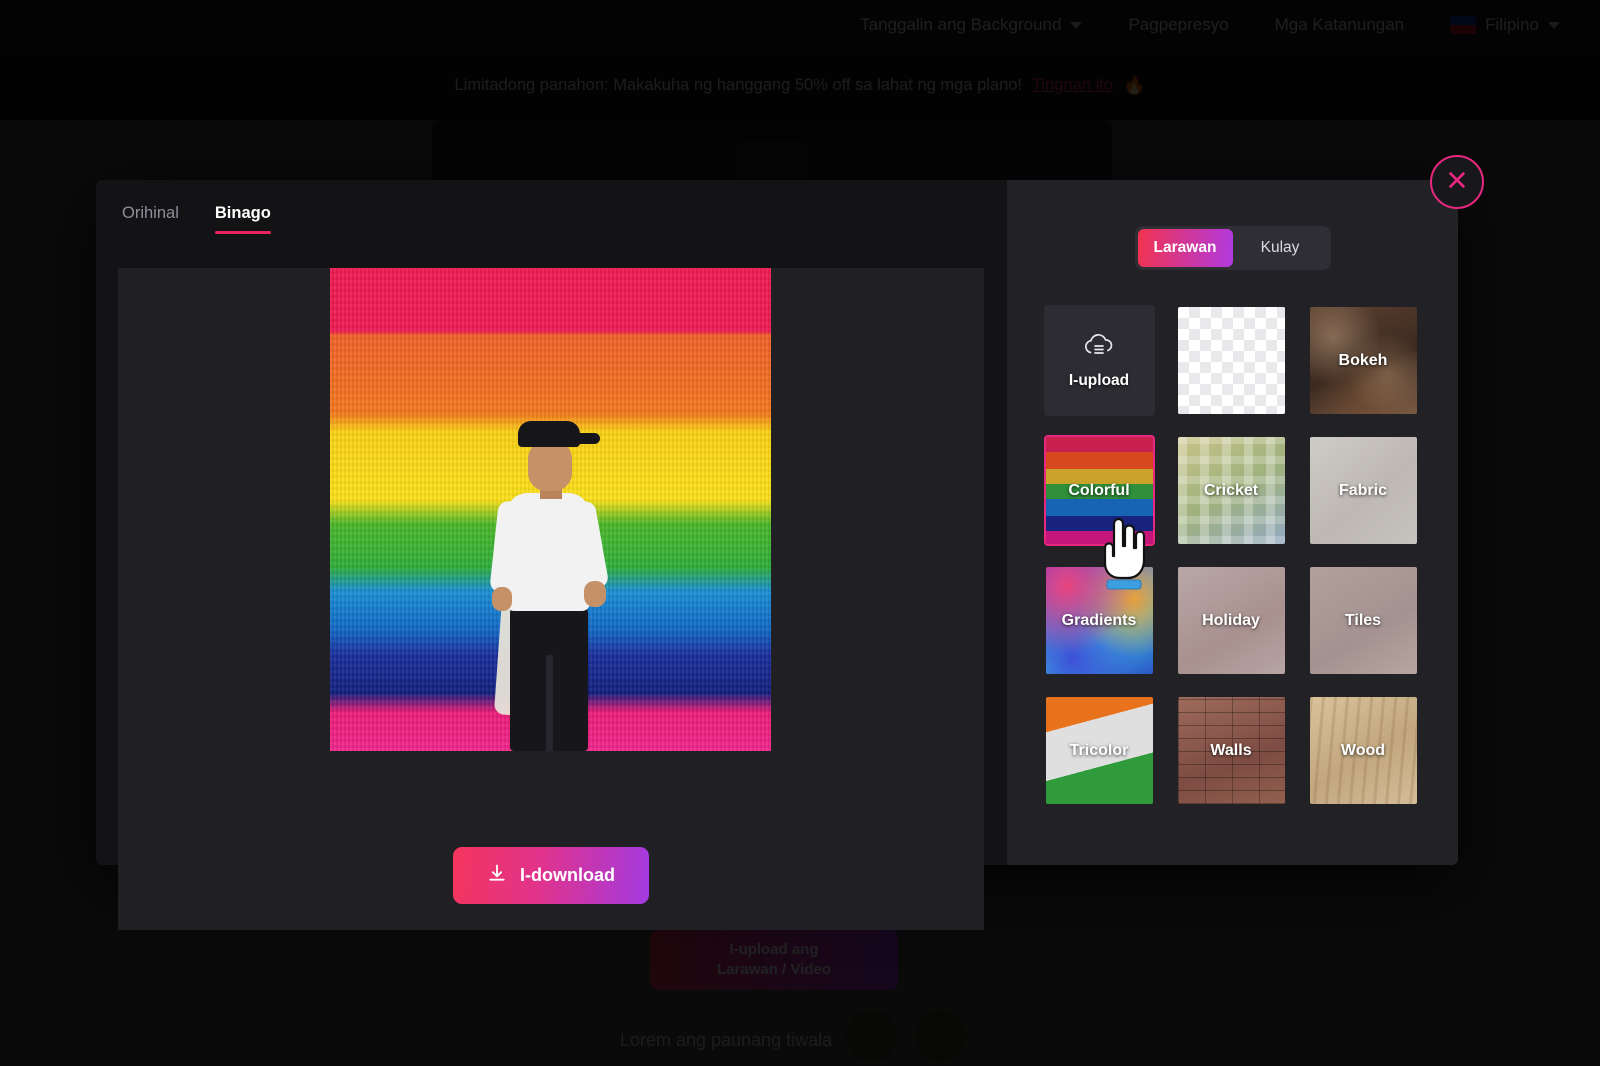  I want to click on background-option-tricolor-label: Tricolor, so click(1099, 750).